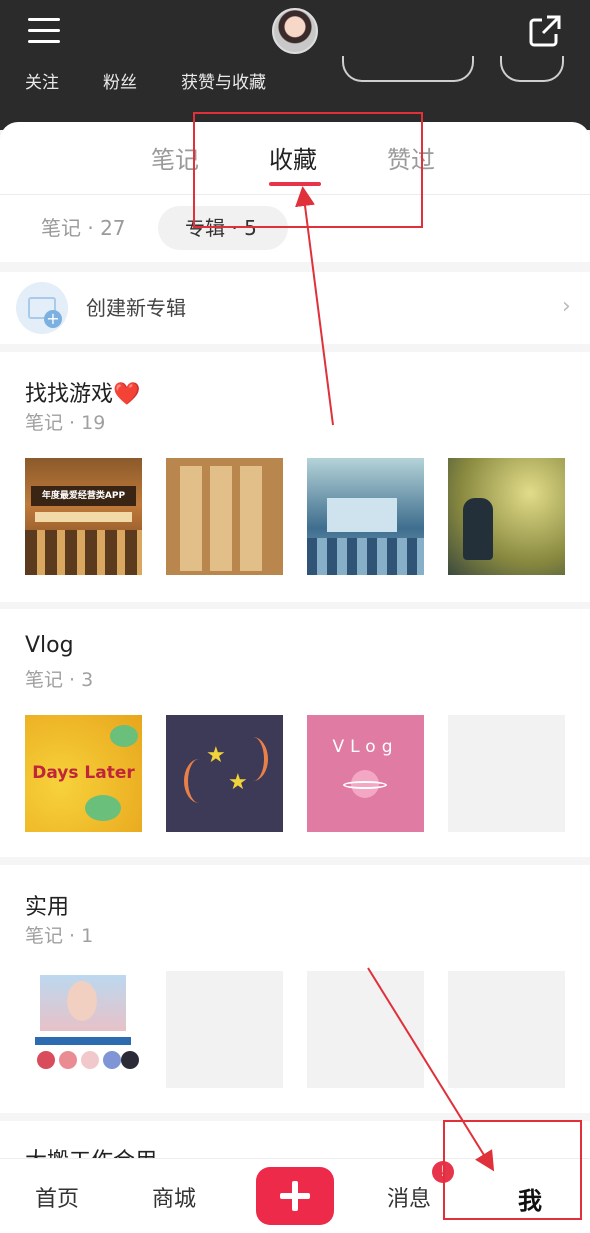 The width and height of the screenshot is (590, 1233). I want to click on arrow-to-collections, so click(314, 306).